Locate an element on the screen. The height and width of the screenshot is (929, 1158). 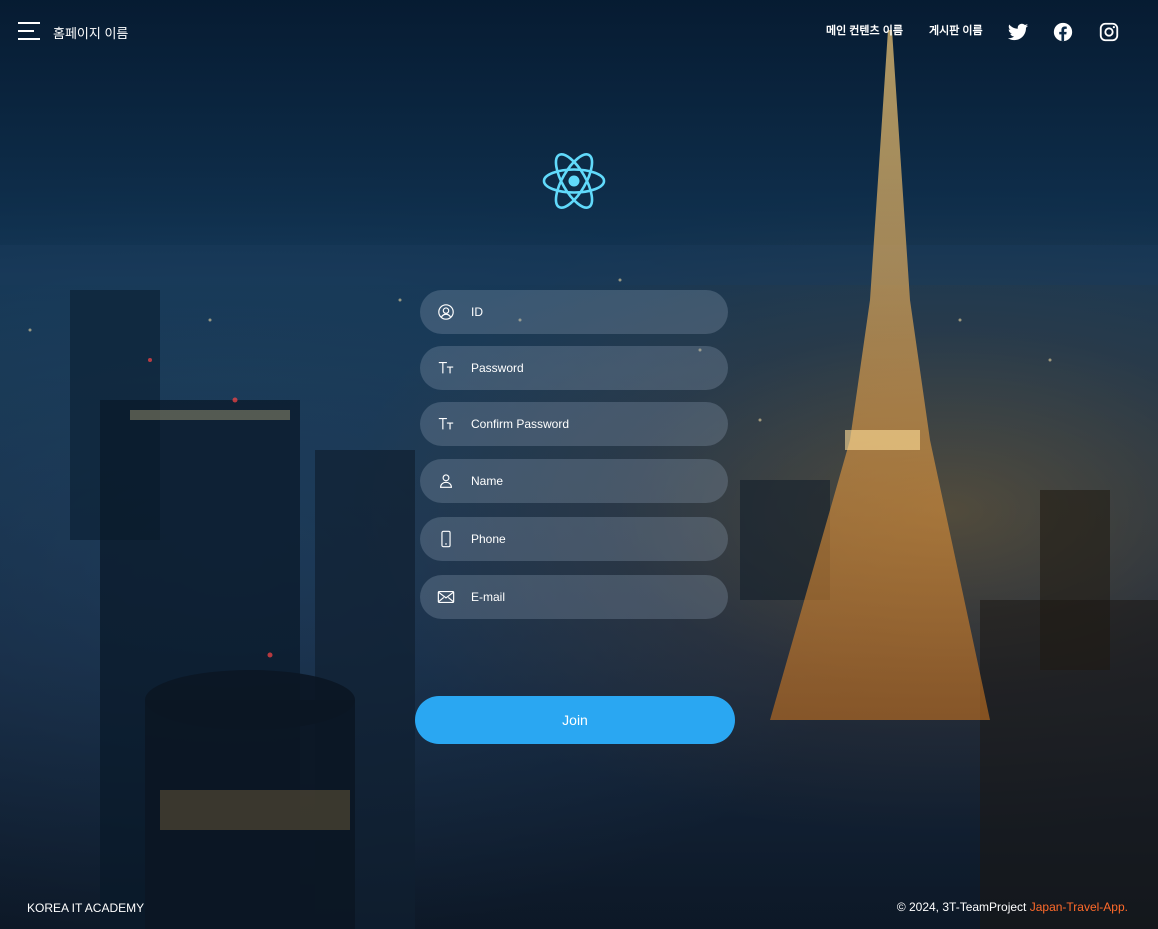
name-placeholder: Name is located at coordinates (487, 481).